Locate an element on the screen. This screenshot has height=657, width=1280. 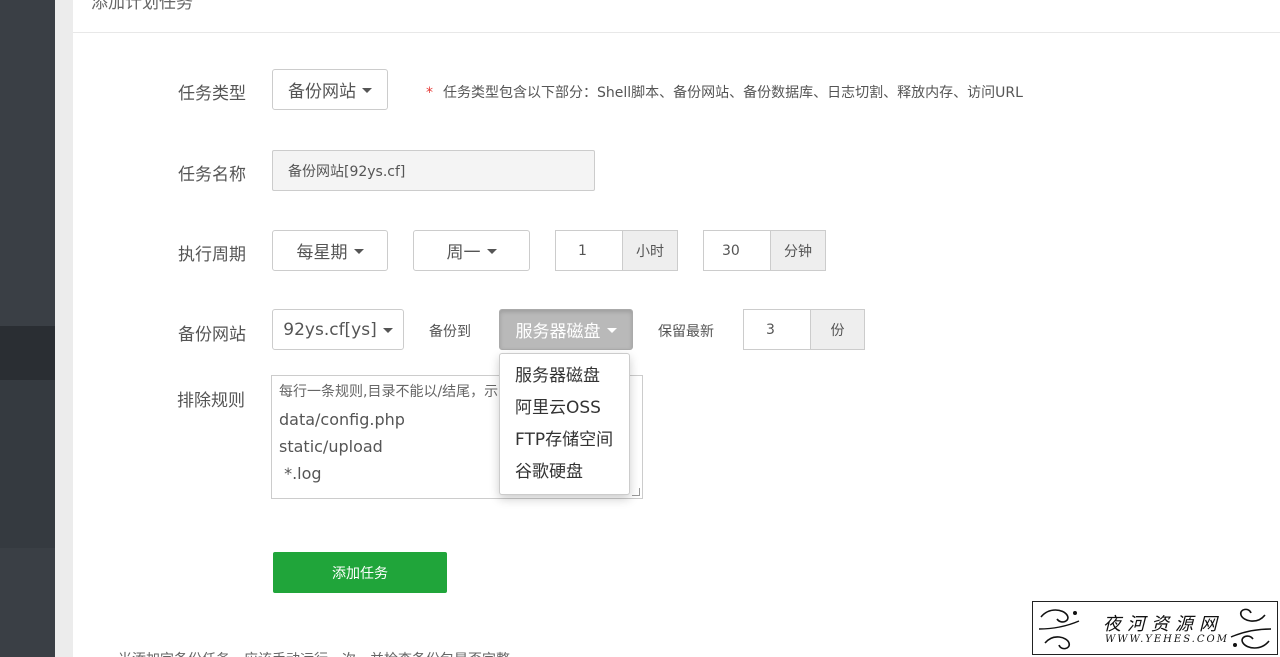
keep-count-input: 3 is located at coordinates (777, 329).